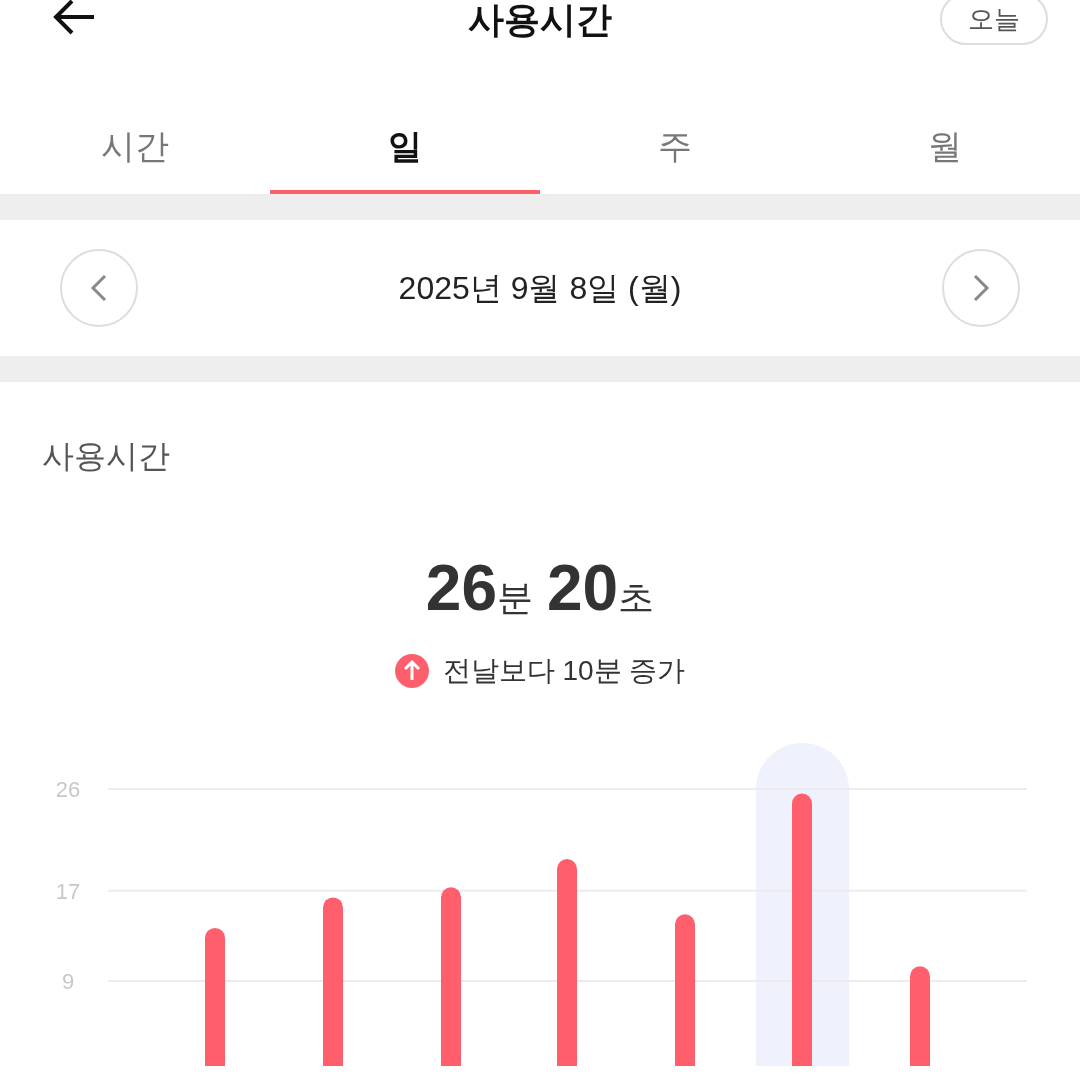 The width and height of the screenshot is (1080, 1080). Describe the element at coordinates (994, 22) in the screenshot. I see `today-button: 오늘` at that location.